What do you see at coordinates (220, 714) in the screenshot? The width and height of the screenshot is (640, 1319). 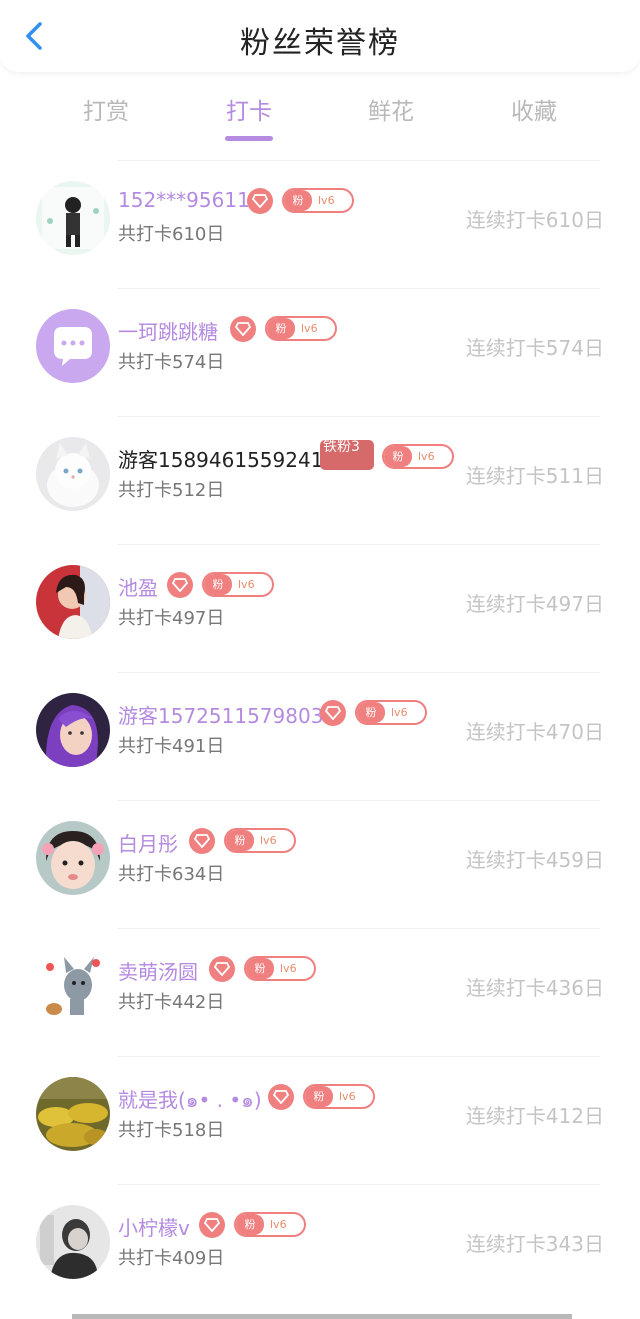 I see `user-name: 游客1572511579803` at bounding box center [220, 714].